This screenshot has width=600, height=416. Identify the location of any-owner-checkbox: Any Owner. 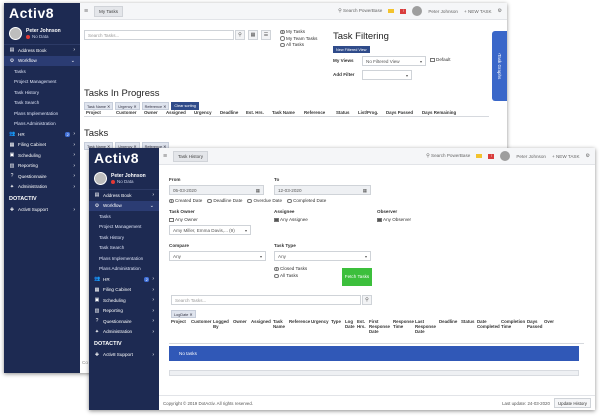
(183, 220).